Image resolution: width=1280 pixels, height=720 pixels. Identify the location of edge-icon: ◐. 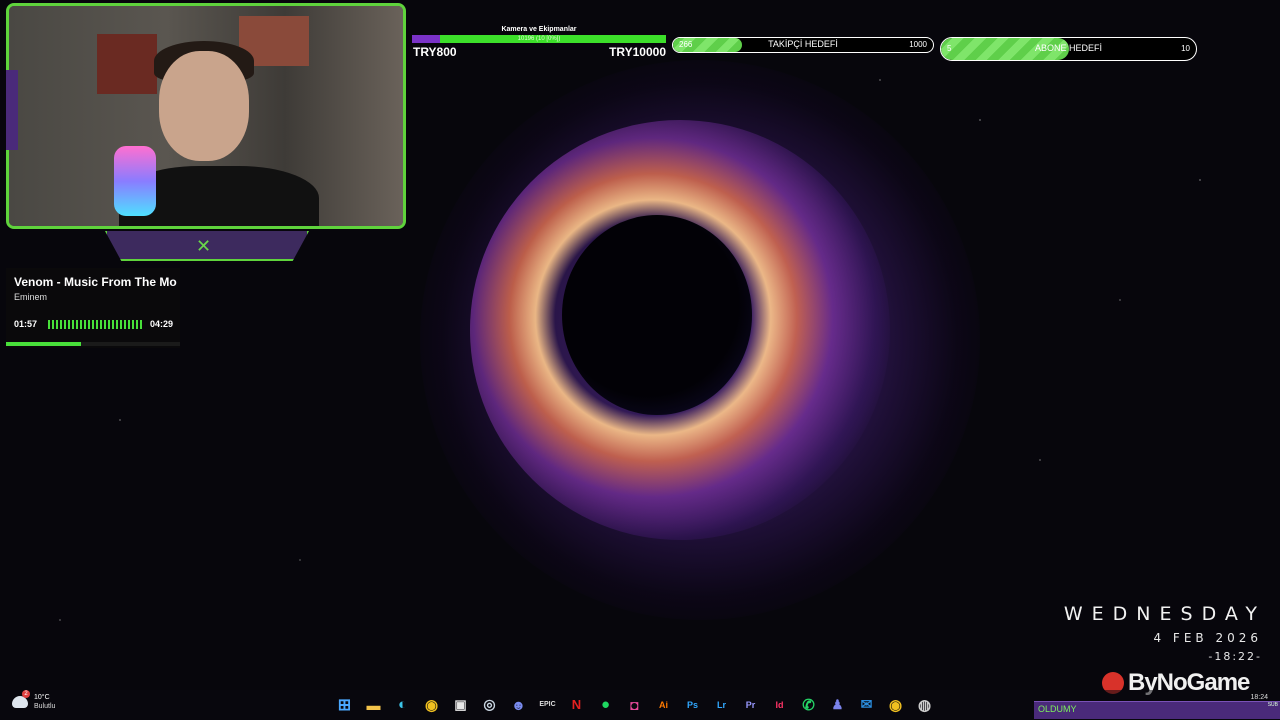
(402, 704).